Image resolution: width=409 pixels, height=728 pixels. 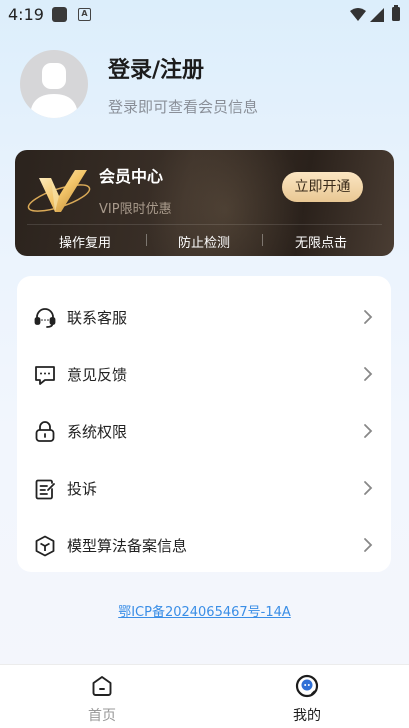 What do you see at coordinates (54, 90) in the screenshot?
I see `default-avatar-icon` at bounding box center [54, 90].